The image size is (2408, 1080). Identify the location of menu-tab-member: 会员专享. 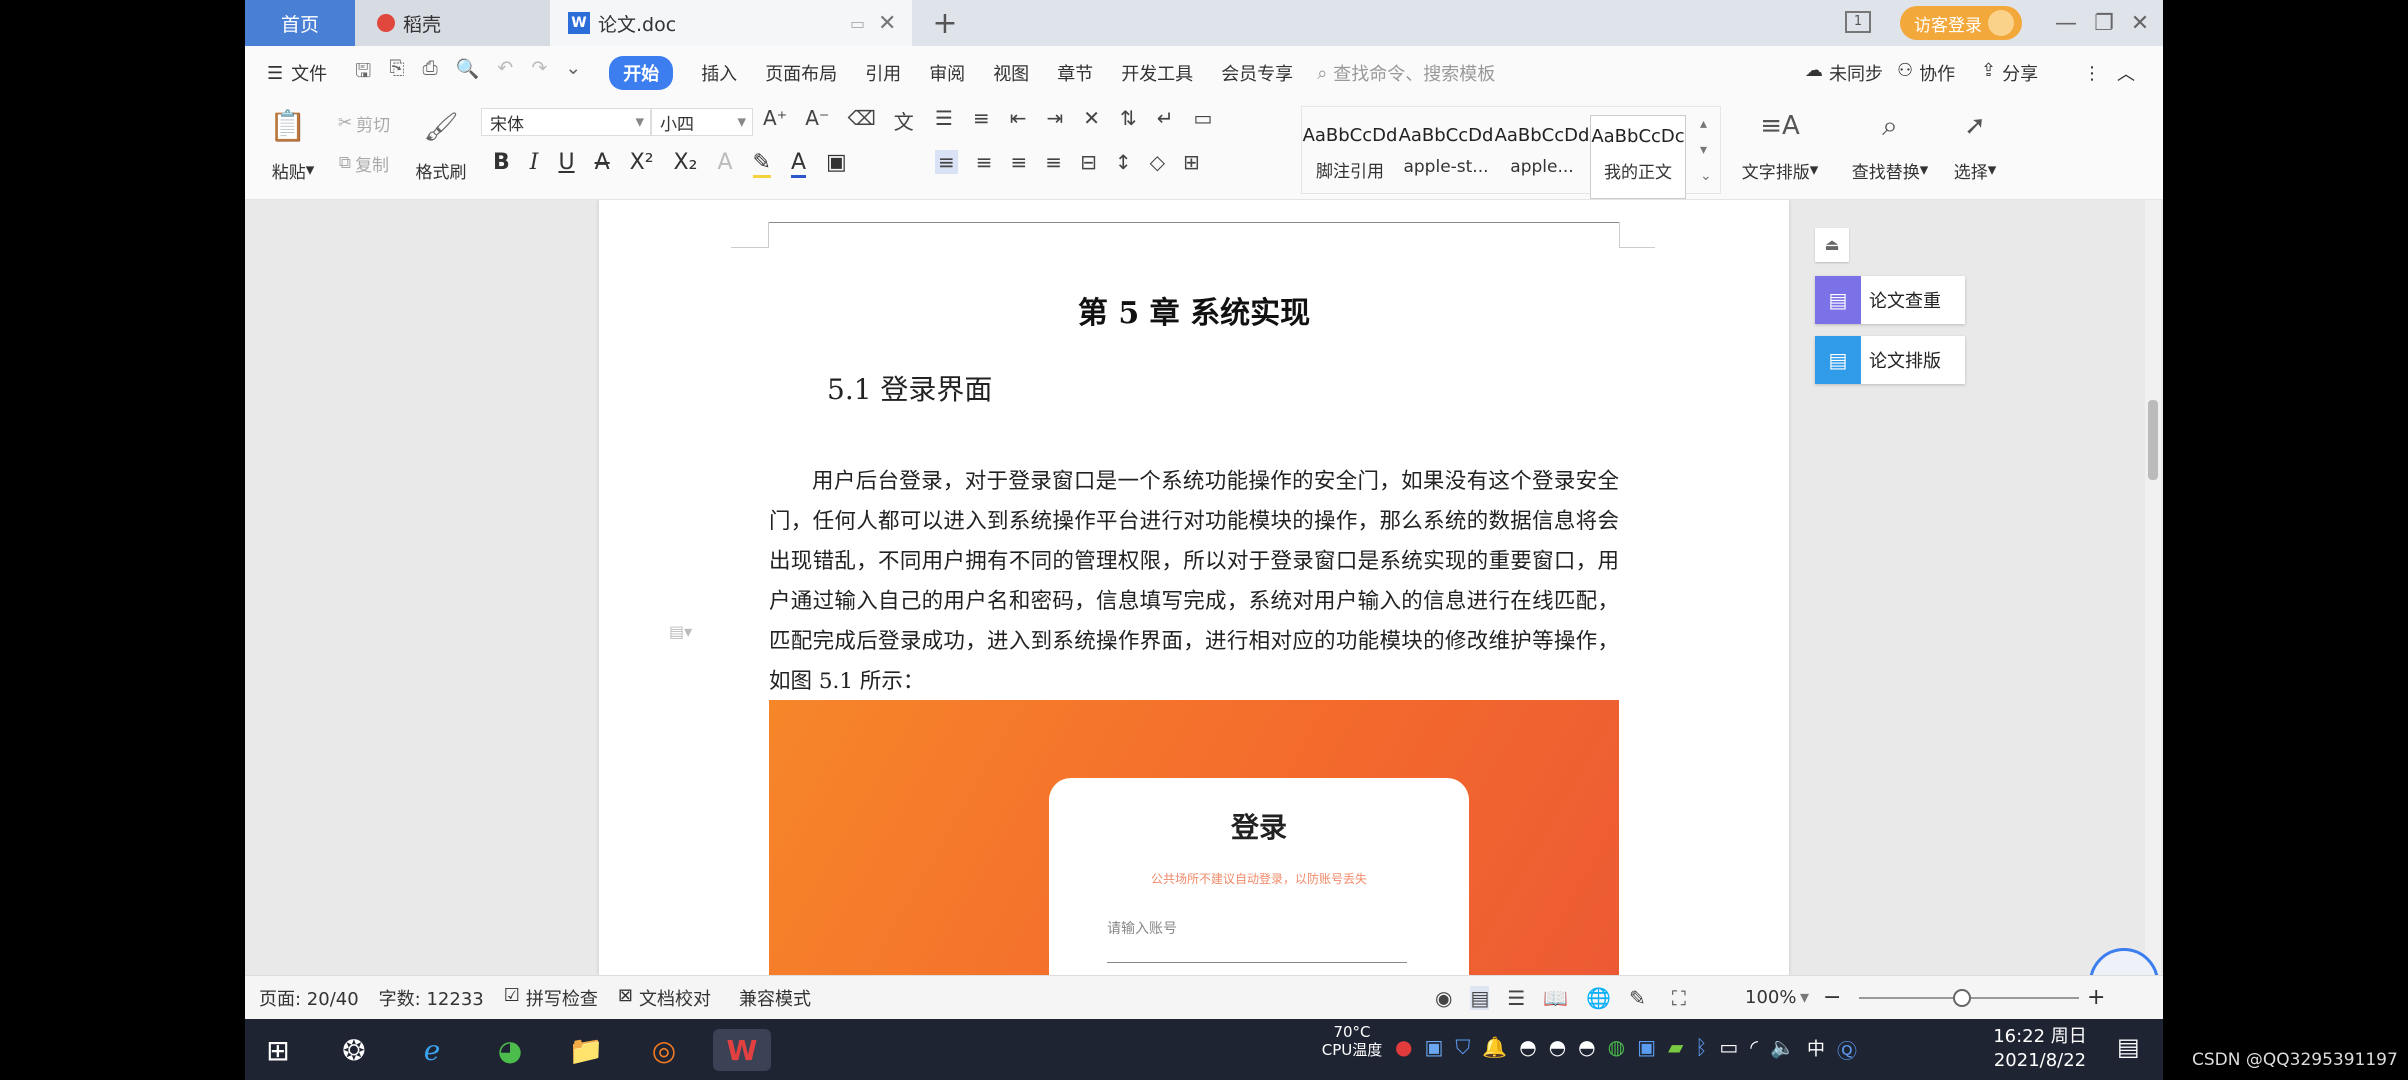
(1257, 73).